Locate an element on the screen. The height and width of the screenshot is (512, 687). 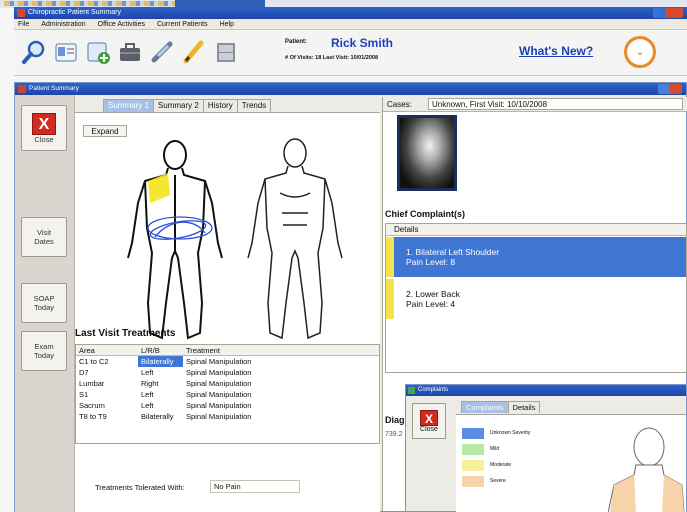
tolerated-value-field: No Pain is located at coordinates (255, 486).